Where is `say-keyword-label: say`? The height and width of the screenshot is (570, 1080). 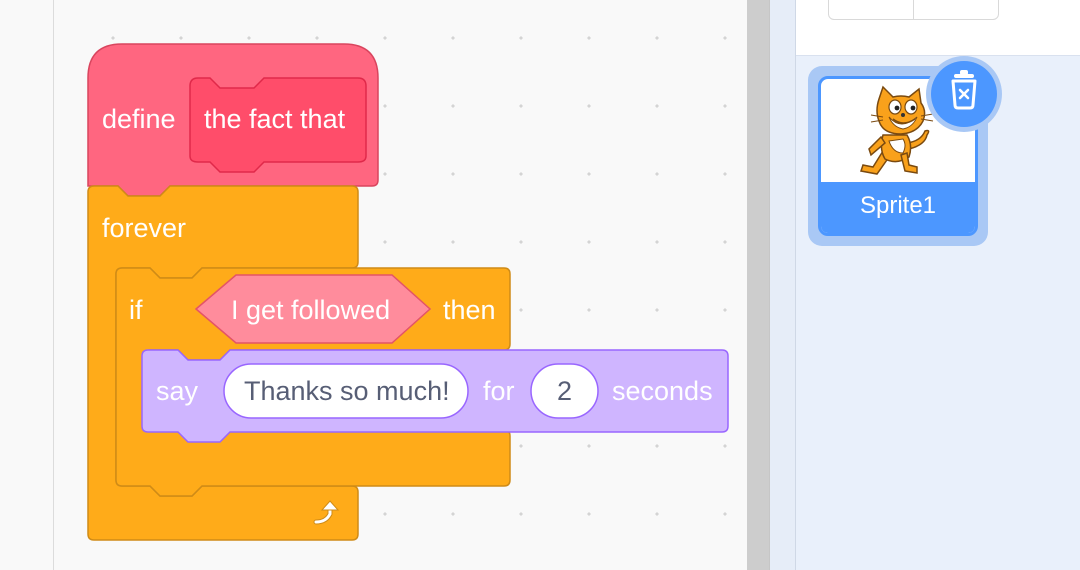 say-keyword-label: say is located at coordinates (177, 391).